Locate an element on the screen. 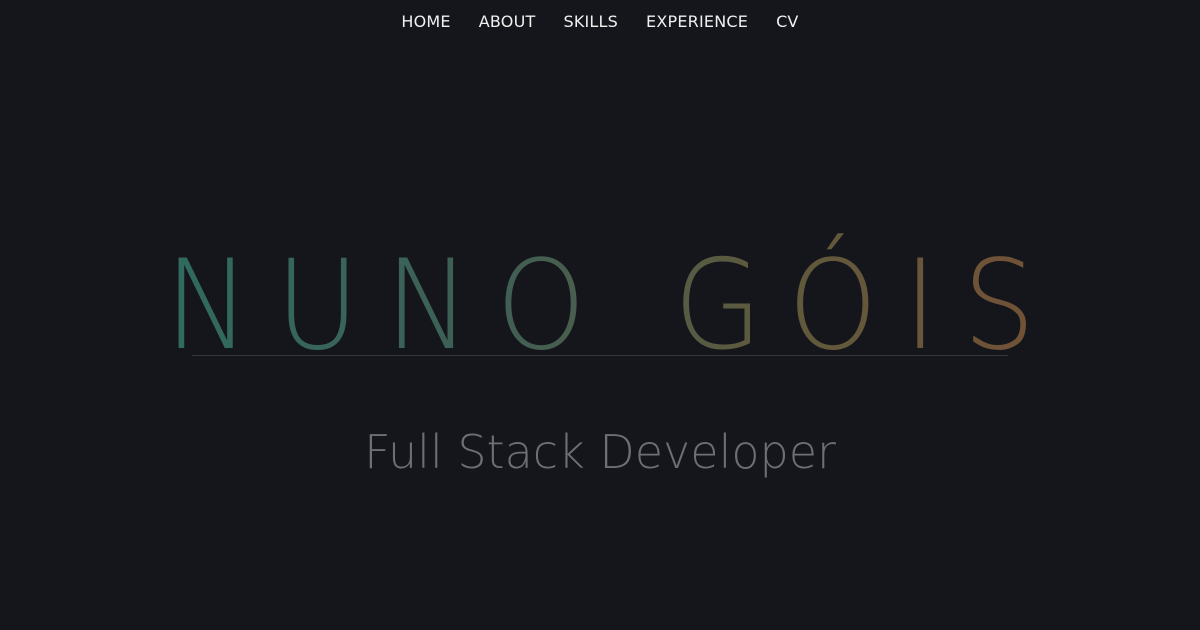 The image size is (1200, 630). nav-link-experience: EXPERIENCE is located at coordinates (697, 21).